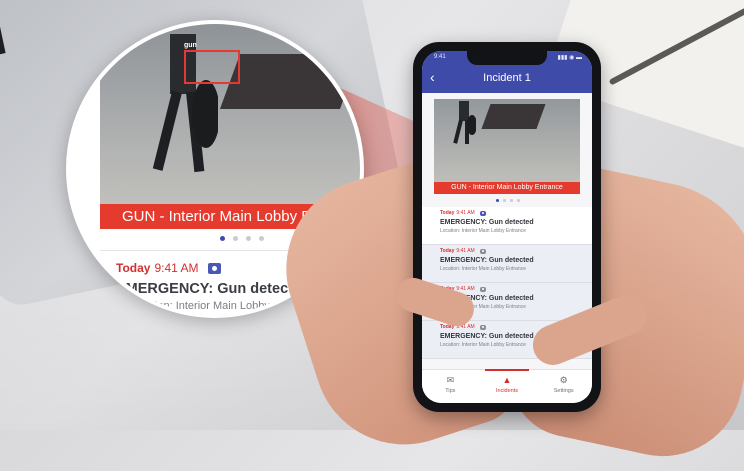 Image resolution: width=744 pixels, height=471 pixels. What do you see at coordinates (507, 58) in the screenshot?
I see `phone-notch` at bounding box center [507, 58].